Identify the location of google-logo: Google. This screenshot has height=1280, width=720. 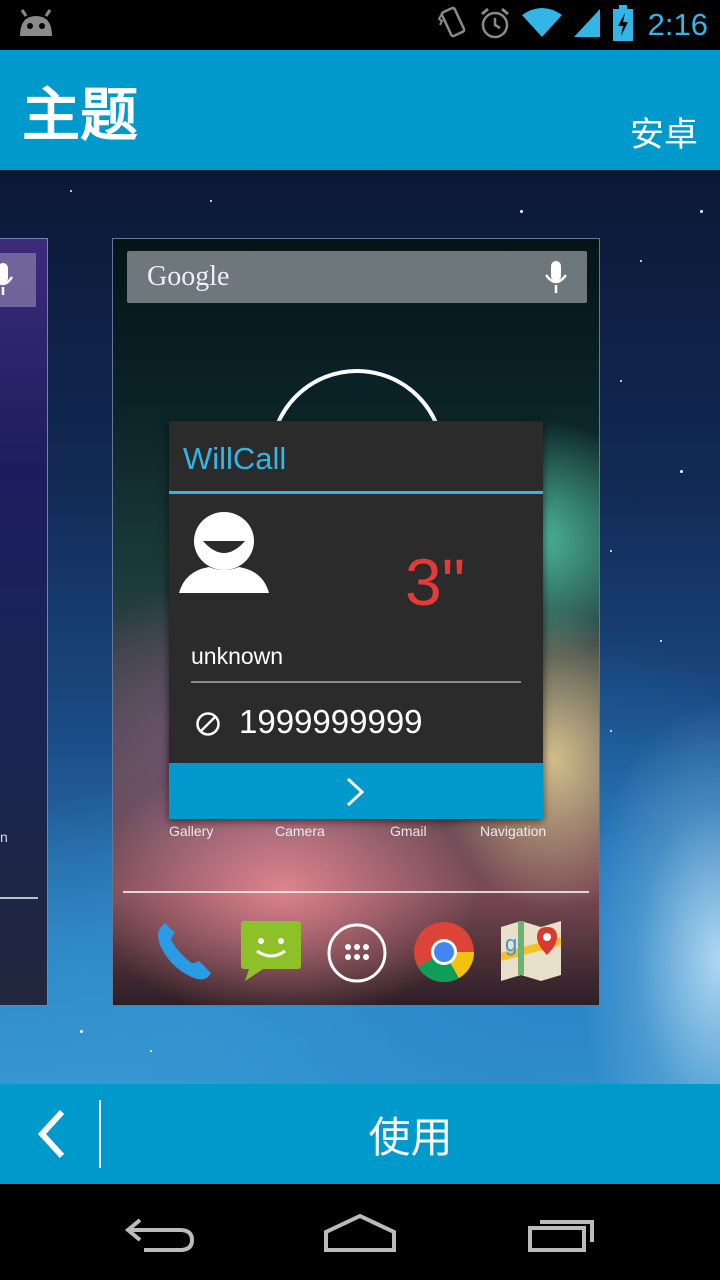
(188, 276).